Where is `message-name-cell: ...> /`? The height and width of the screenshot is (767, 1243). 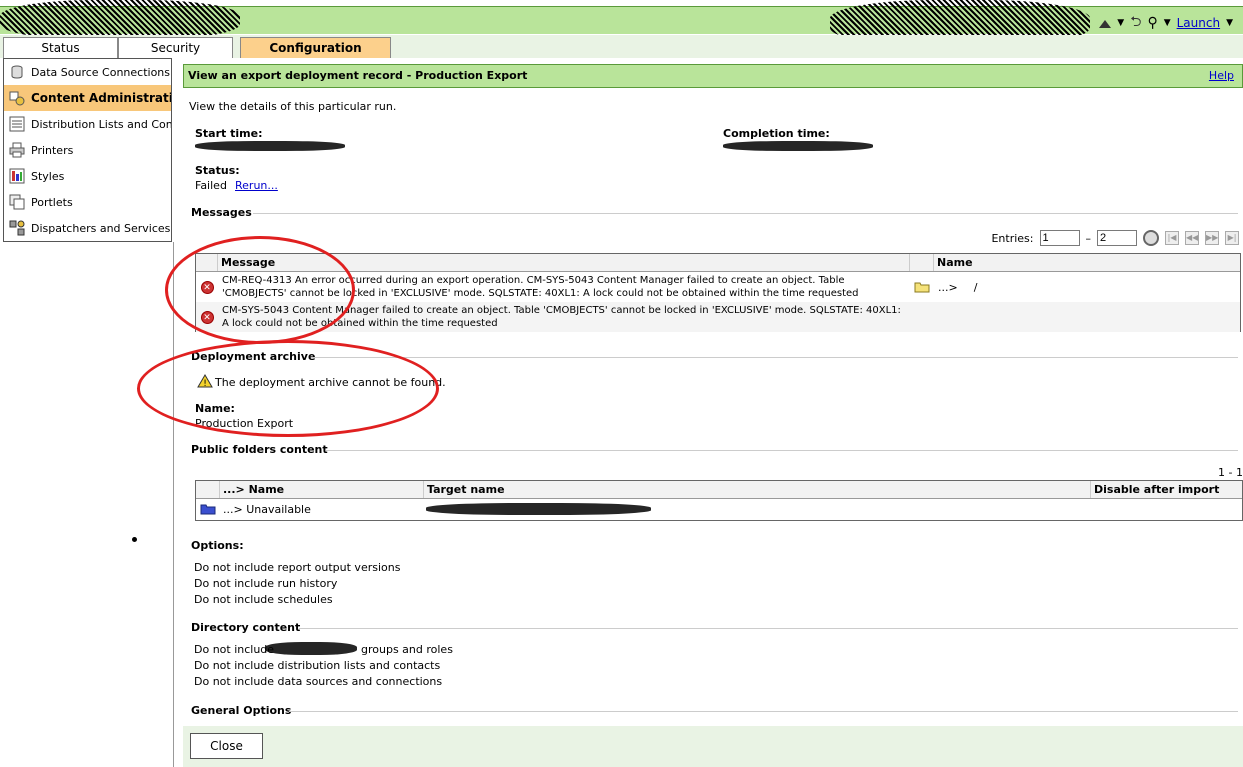 message-name-cell: ...> / is located at coordinates (955, 287).